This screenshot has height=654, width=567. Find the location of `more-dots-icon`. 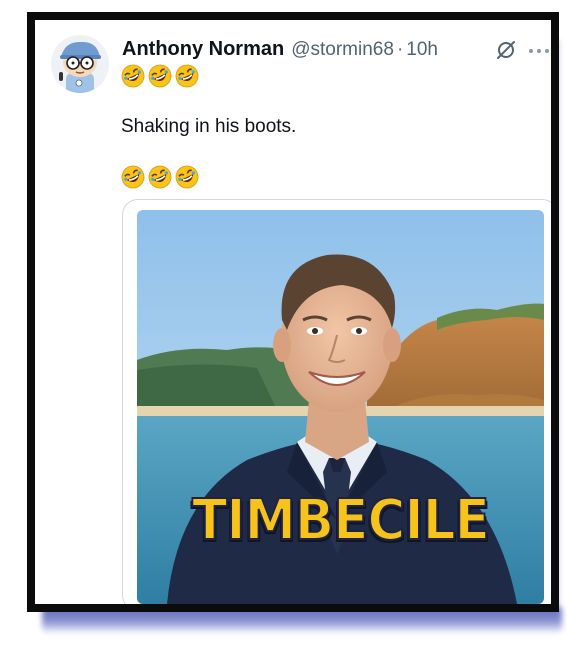

more-dots-icon is located at coordinates (539, 51).